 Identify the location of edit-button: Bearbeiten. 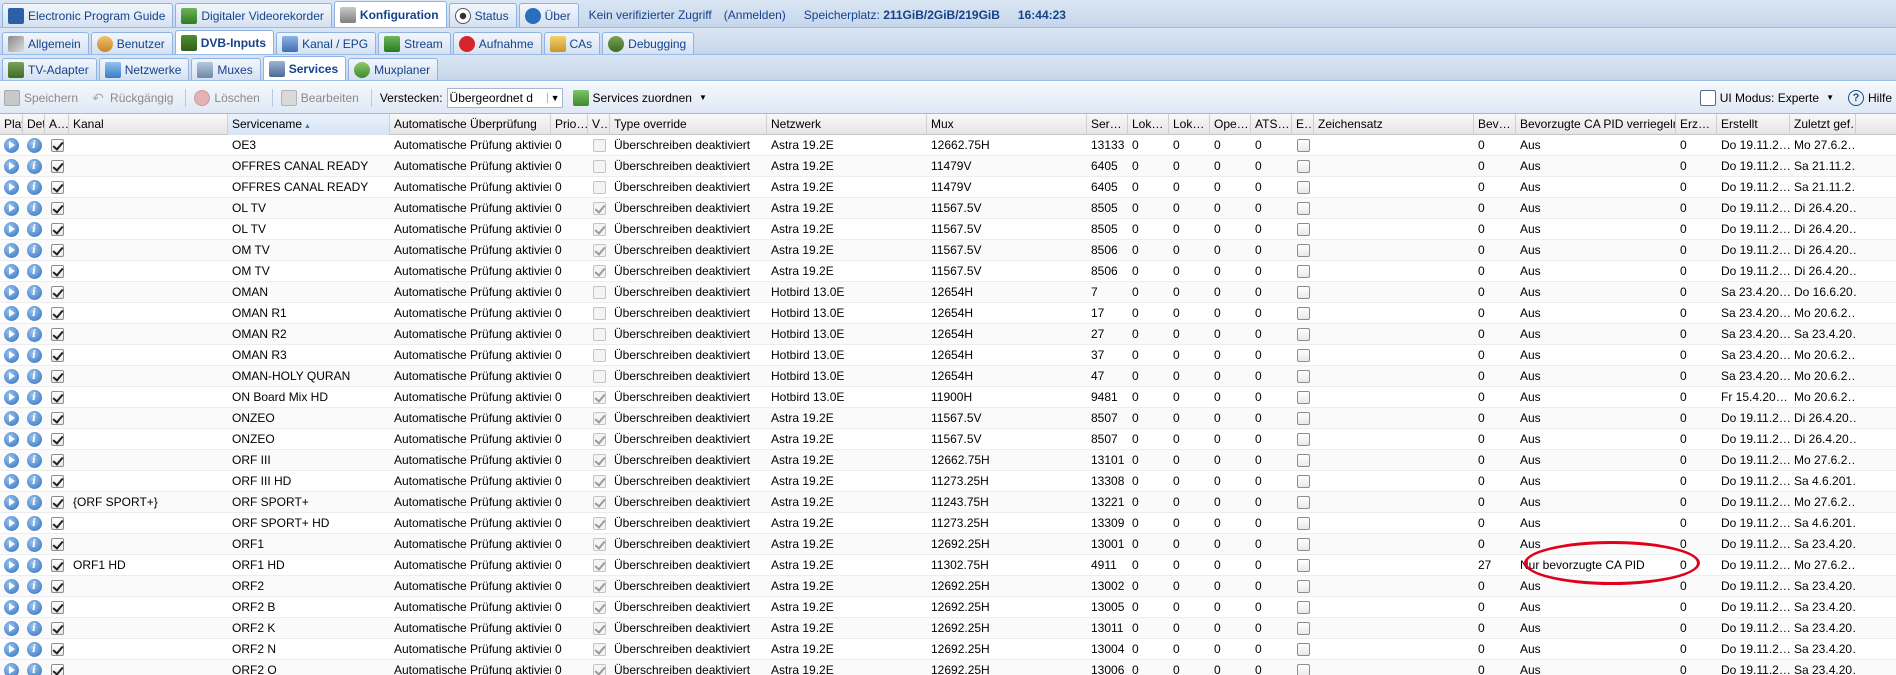
(319, 97).